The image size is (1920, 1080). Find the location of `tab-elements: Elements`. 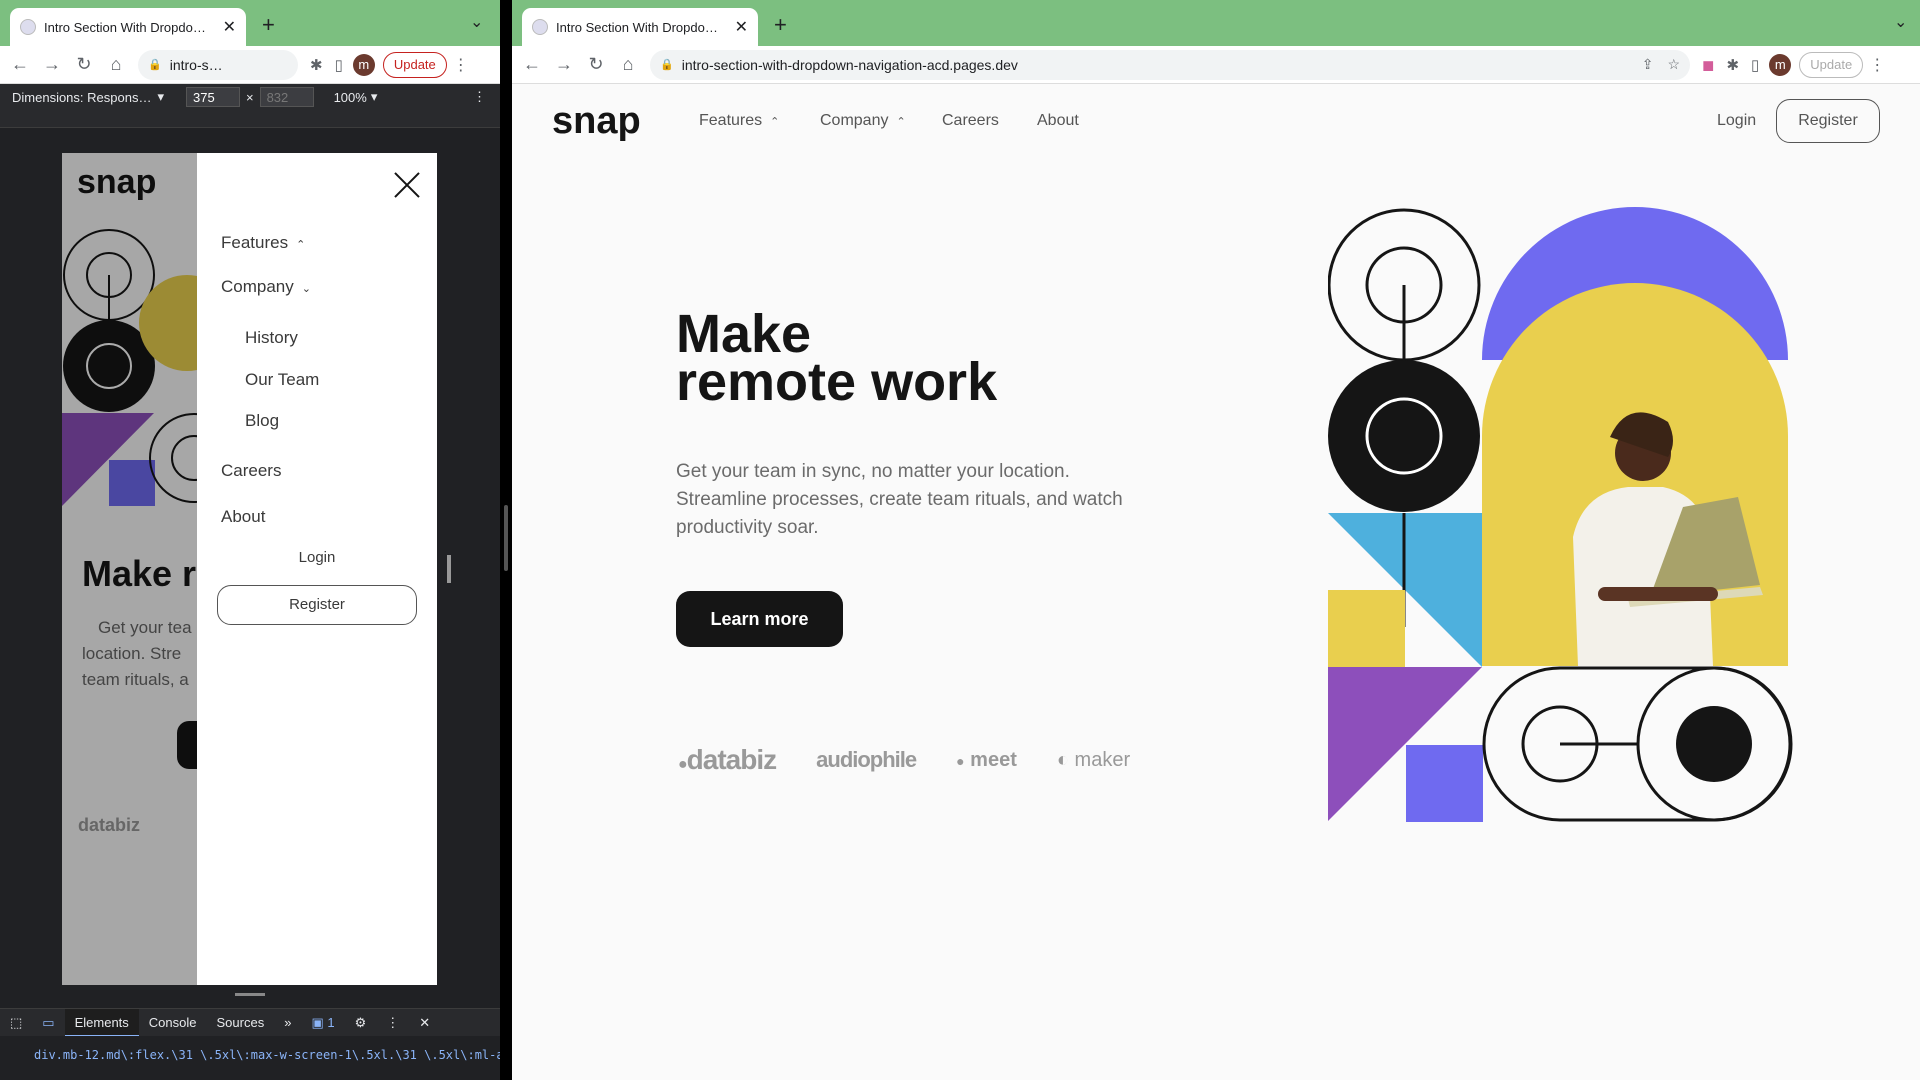

tab-elements: Elements is located at coordinates (101, 1022).